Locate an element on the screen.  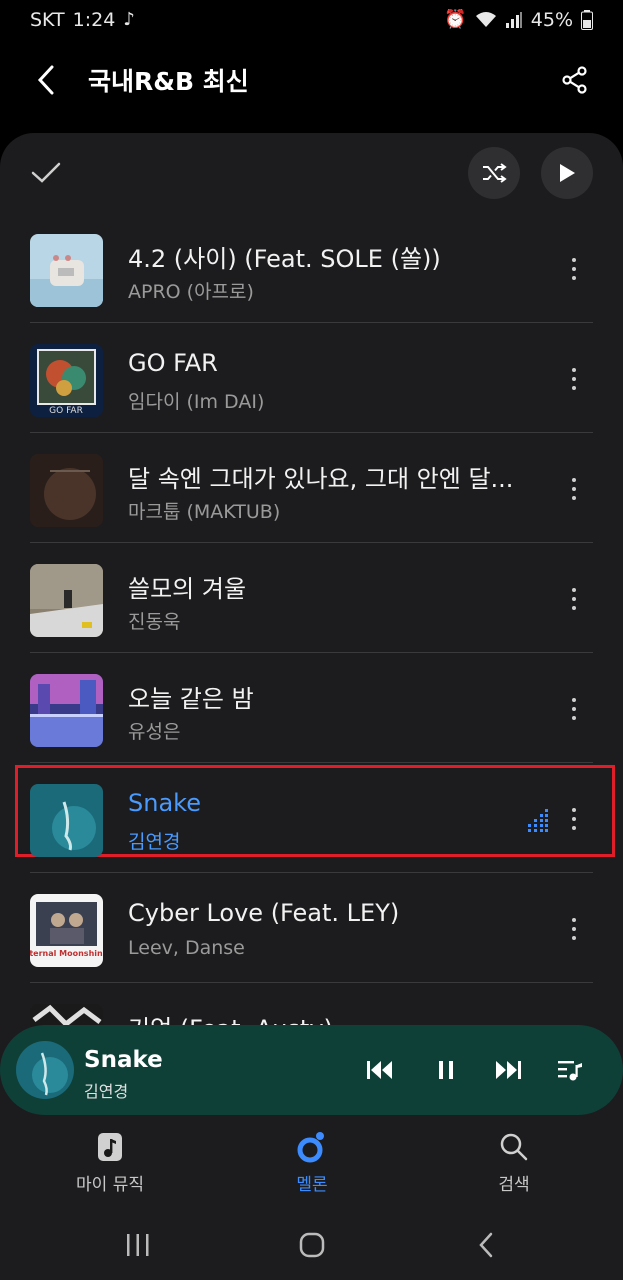
share-button is located at coordinates (575, 80).